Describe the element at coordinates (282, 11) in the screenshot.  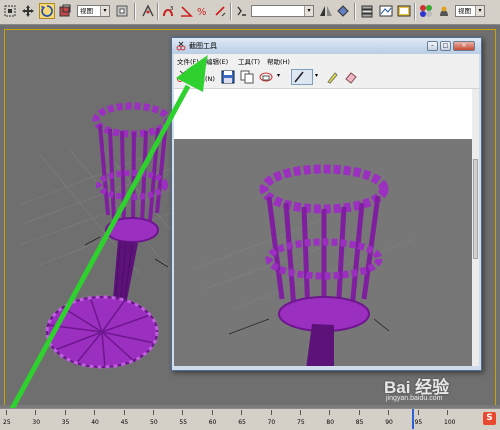
I see `named-selection-set-field: ▾` at that location.